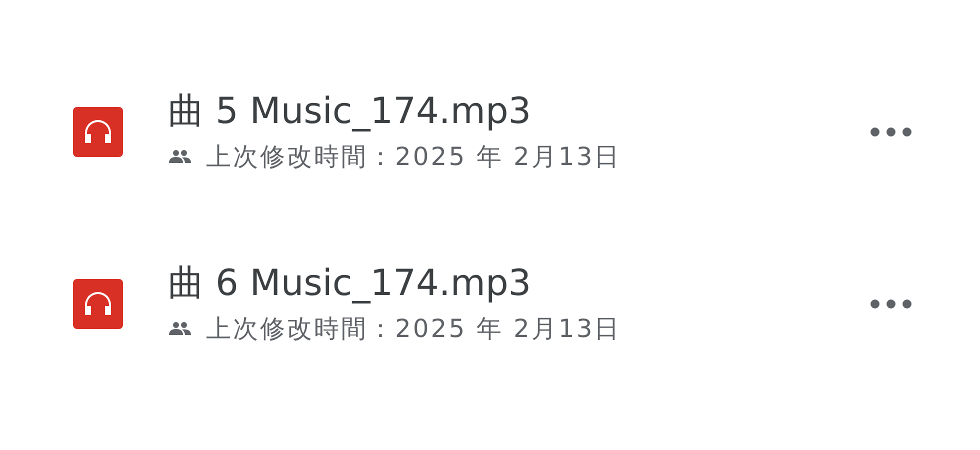 The image size is (980, 450). I want to click on file-name: 曲 6 Music_174.mp3, so click(350, 284).